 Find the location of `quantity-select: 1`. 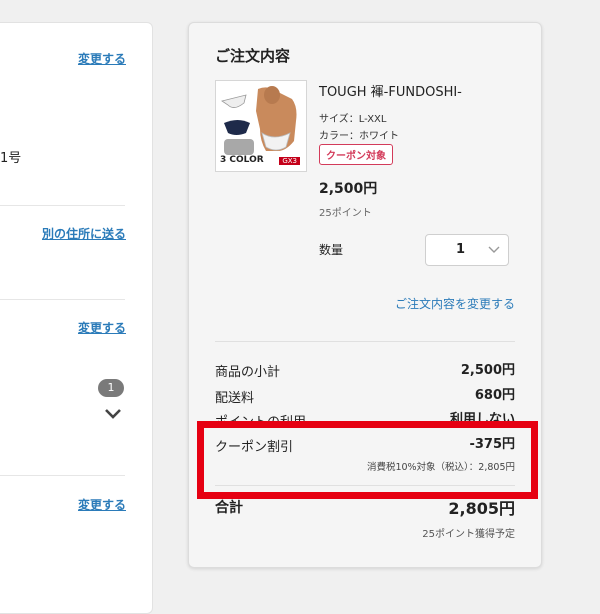

quantity-select: 1 is located at coordinates (467, 250).